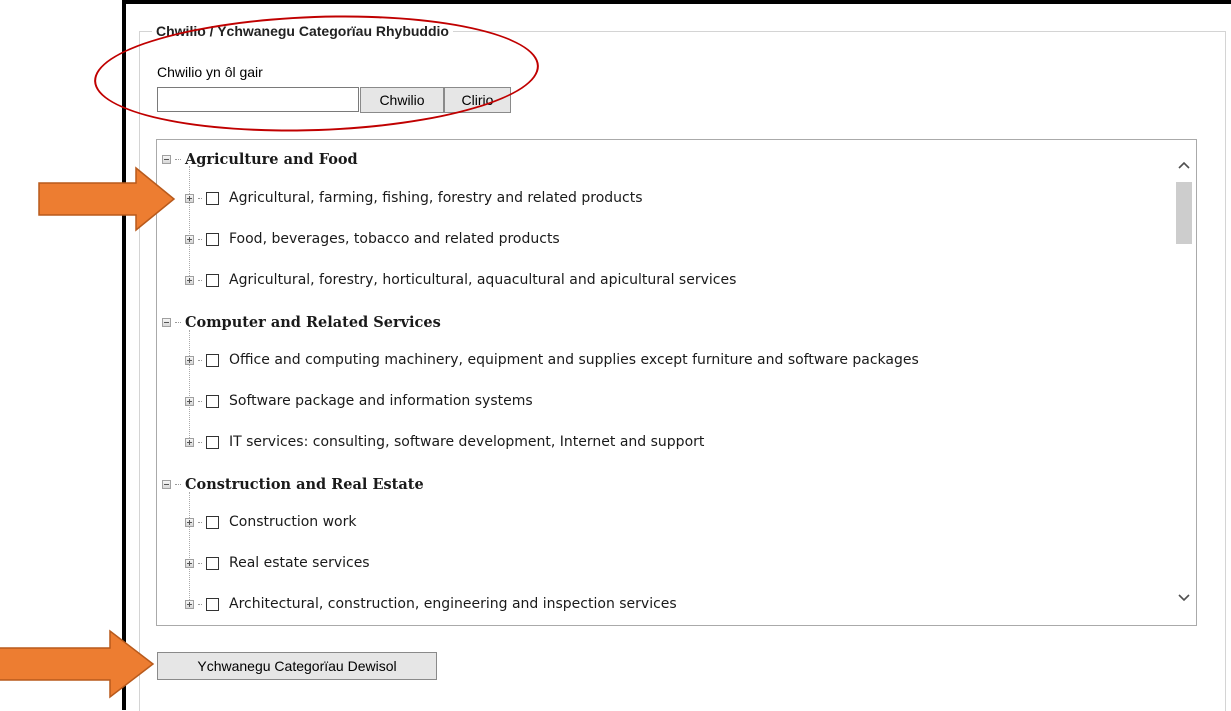 The image size is (1231, 711). I want to click on item-label: Real estate services, so click(299, 563).